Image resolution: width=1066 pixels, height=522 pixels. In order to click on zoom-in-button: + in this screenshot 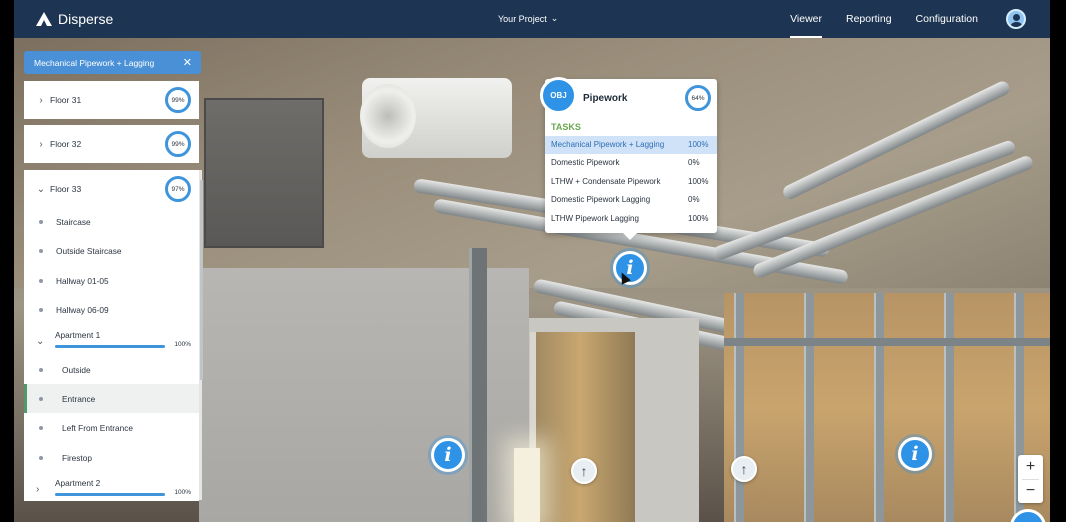, I will do `click(1030, 467)`.